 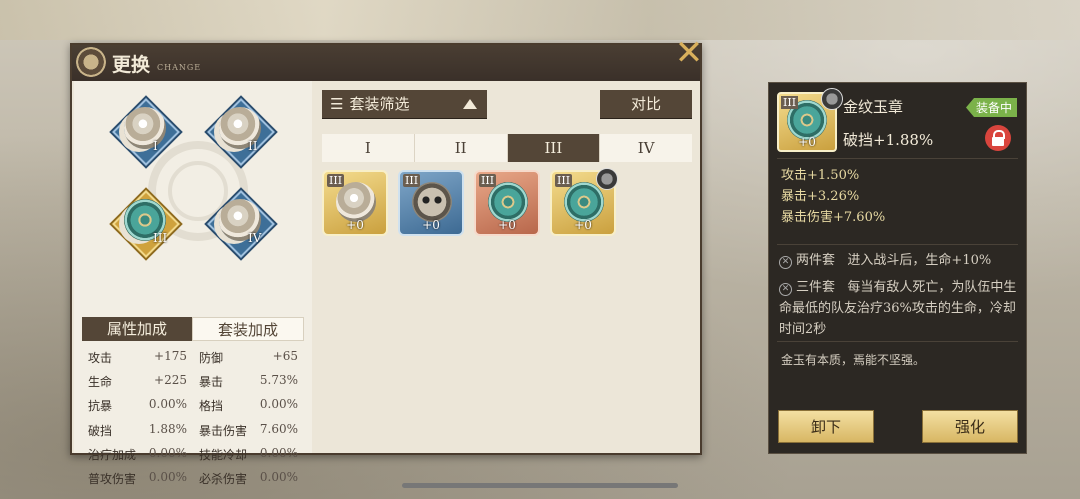 I want to click on stat-row: 治疗加成 0.00% 技能冷却 0.00%, so click(x=193, y=454).